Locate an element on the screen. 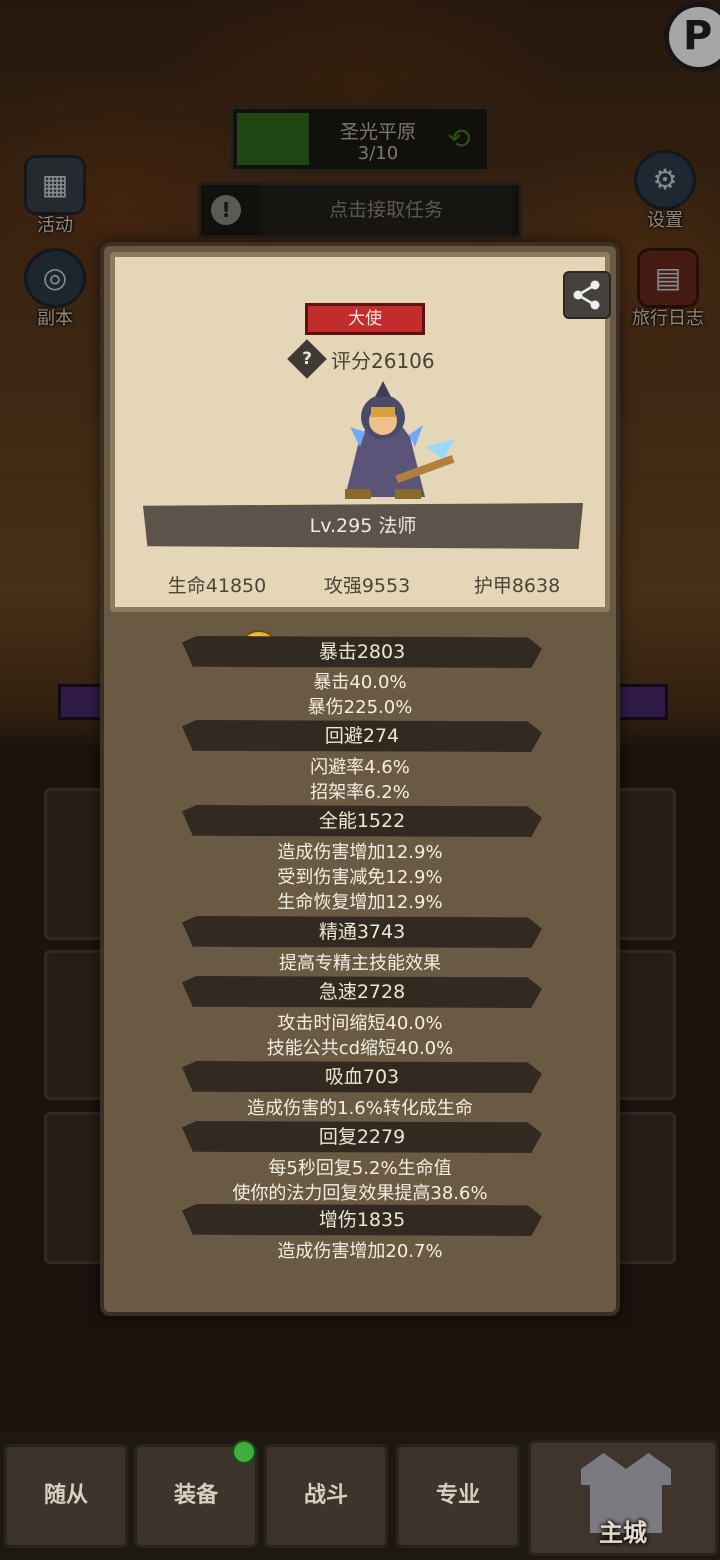 The width and height of the screenshot is (720, 1560). stat-line: 闪避率4.6% is located at coordinates (360, 767).